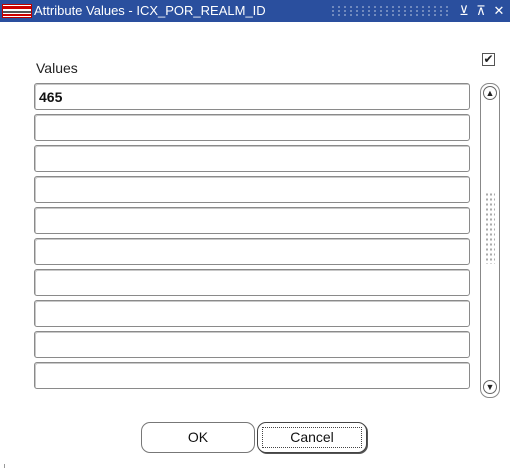 This screenshot has width=510, height=471. Describe the element at coordinates (150, 10) in the screenshot. I see `window-title: Attribute Values - ICX_POR_REALM_ID` at that location.